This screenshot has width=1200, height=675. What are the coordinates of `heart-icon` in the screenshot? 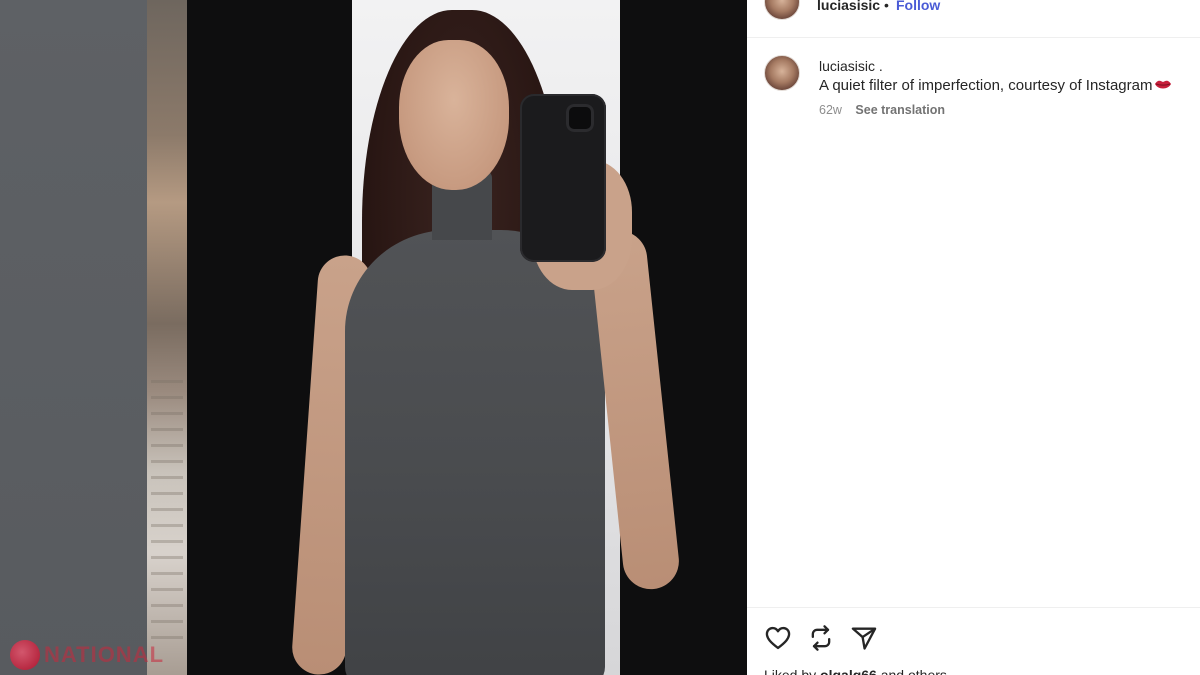 It's located at (778, 638).